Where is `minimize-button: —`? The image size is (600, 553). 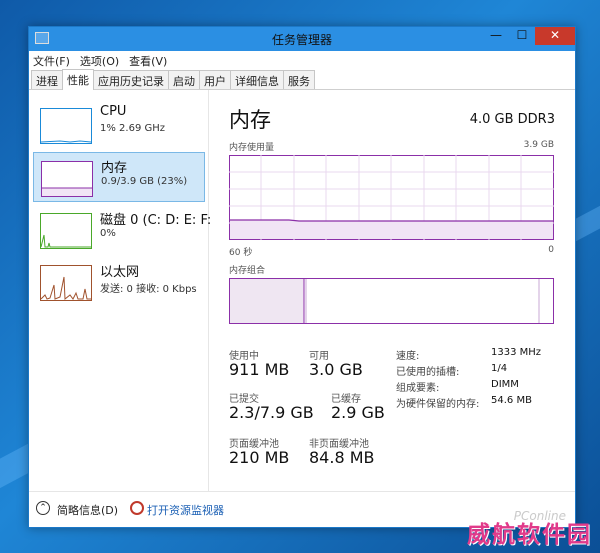 minimize-button: — is located at coordinates (496, 36).